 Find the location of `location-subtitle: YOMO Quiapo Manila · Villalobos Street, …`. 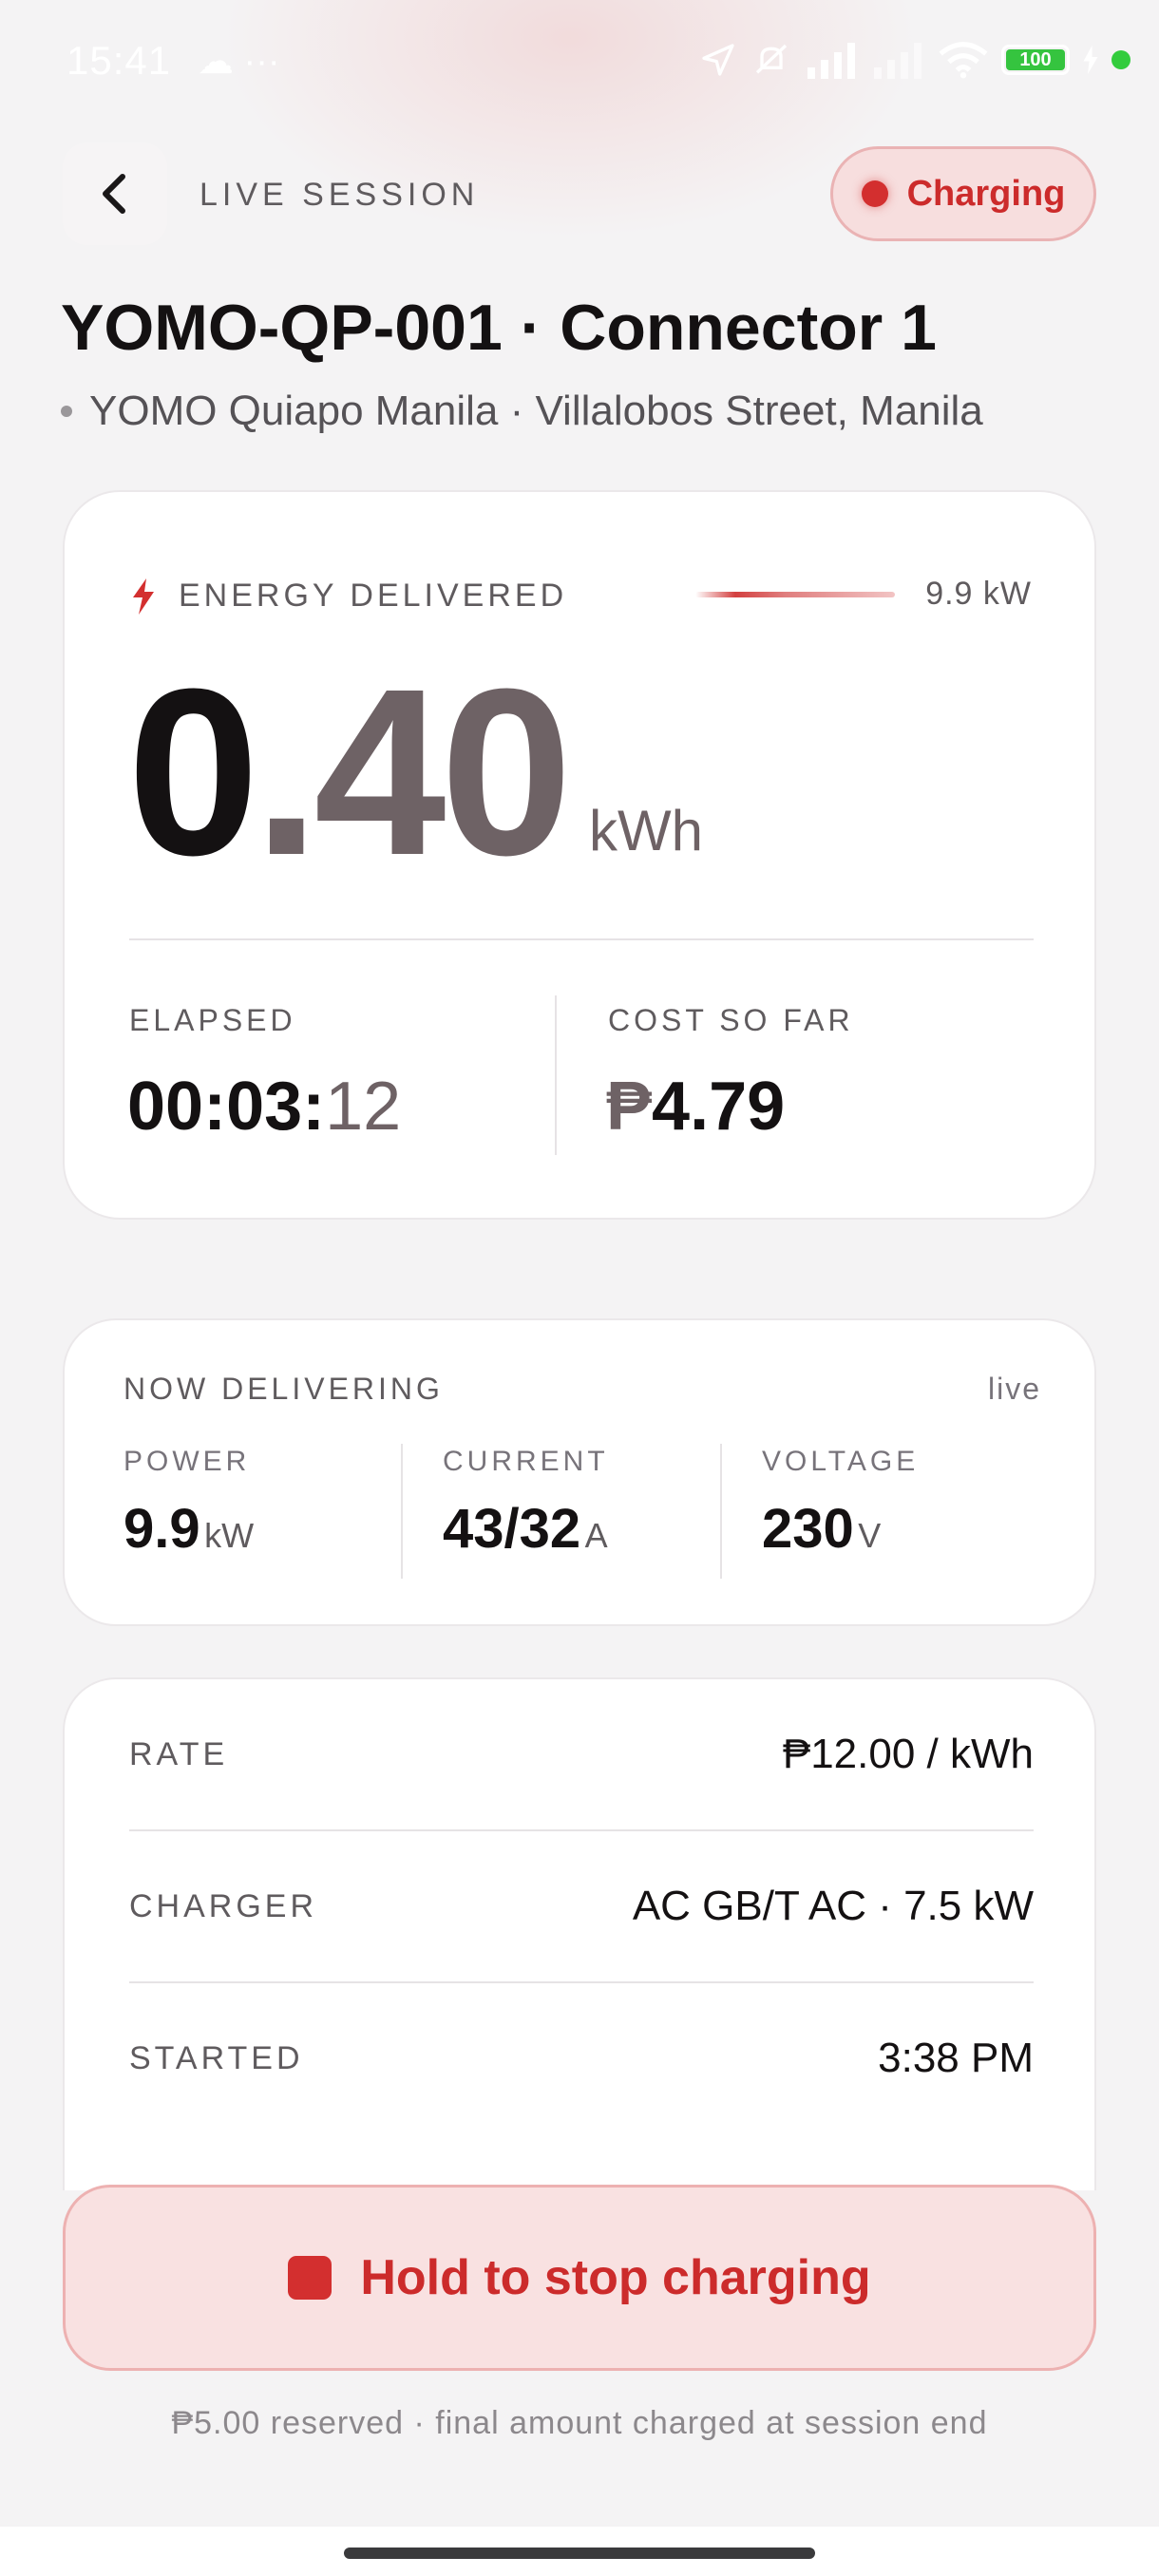

location-subtitle: YOMO Quiapo Manila · Villalobos Street, … is located at coordinates (522, 411).